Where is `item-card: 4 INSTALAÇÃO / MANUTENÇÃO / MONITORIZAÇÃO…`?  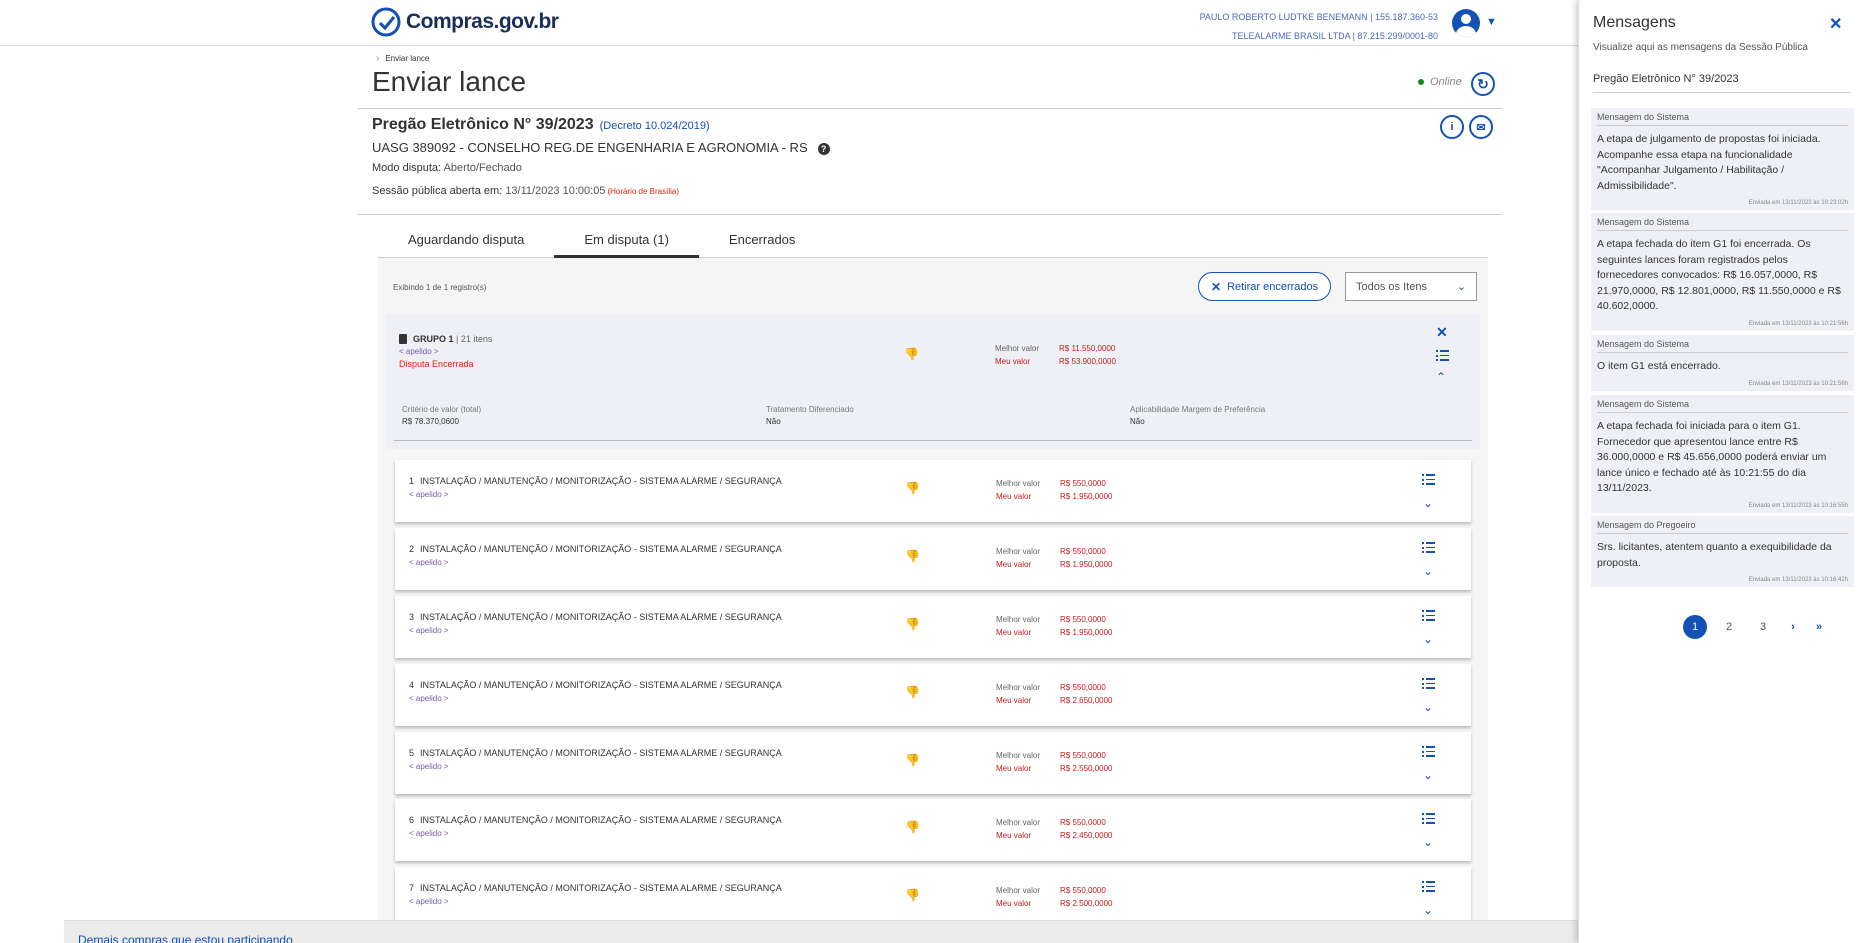 item-card: 4 INSTALAÇÃO / MANUTENÇÃO / MONITORIZAÇÃO… is located at coordinates (933, 695).